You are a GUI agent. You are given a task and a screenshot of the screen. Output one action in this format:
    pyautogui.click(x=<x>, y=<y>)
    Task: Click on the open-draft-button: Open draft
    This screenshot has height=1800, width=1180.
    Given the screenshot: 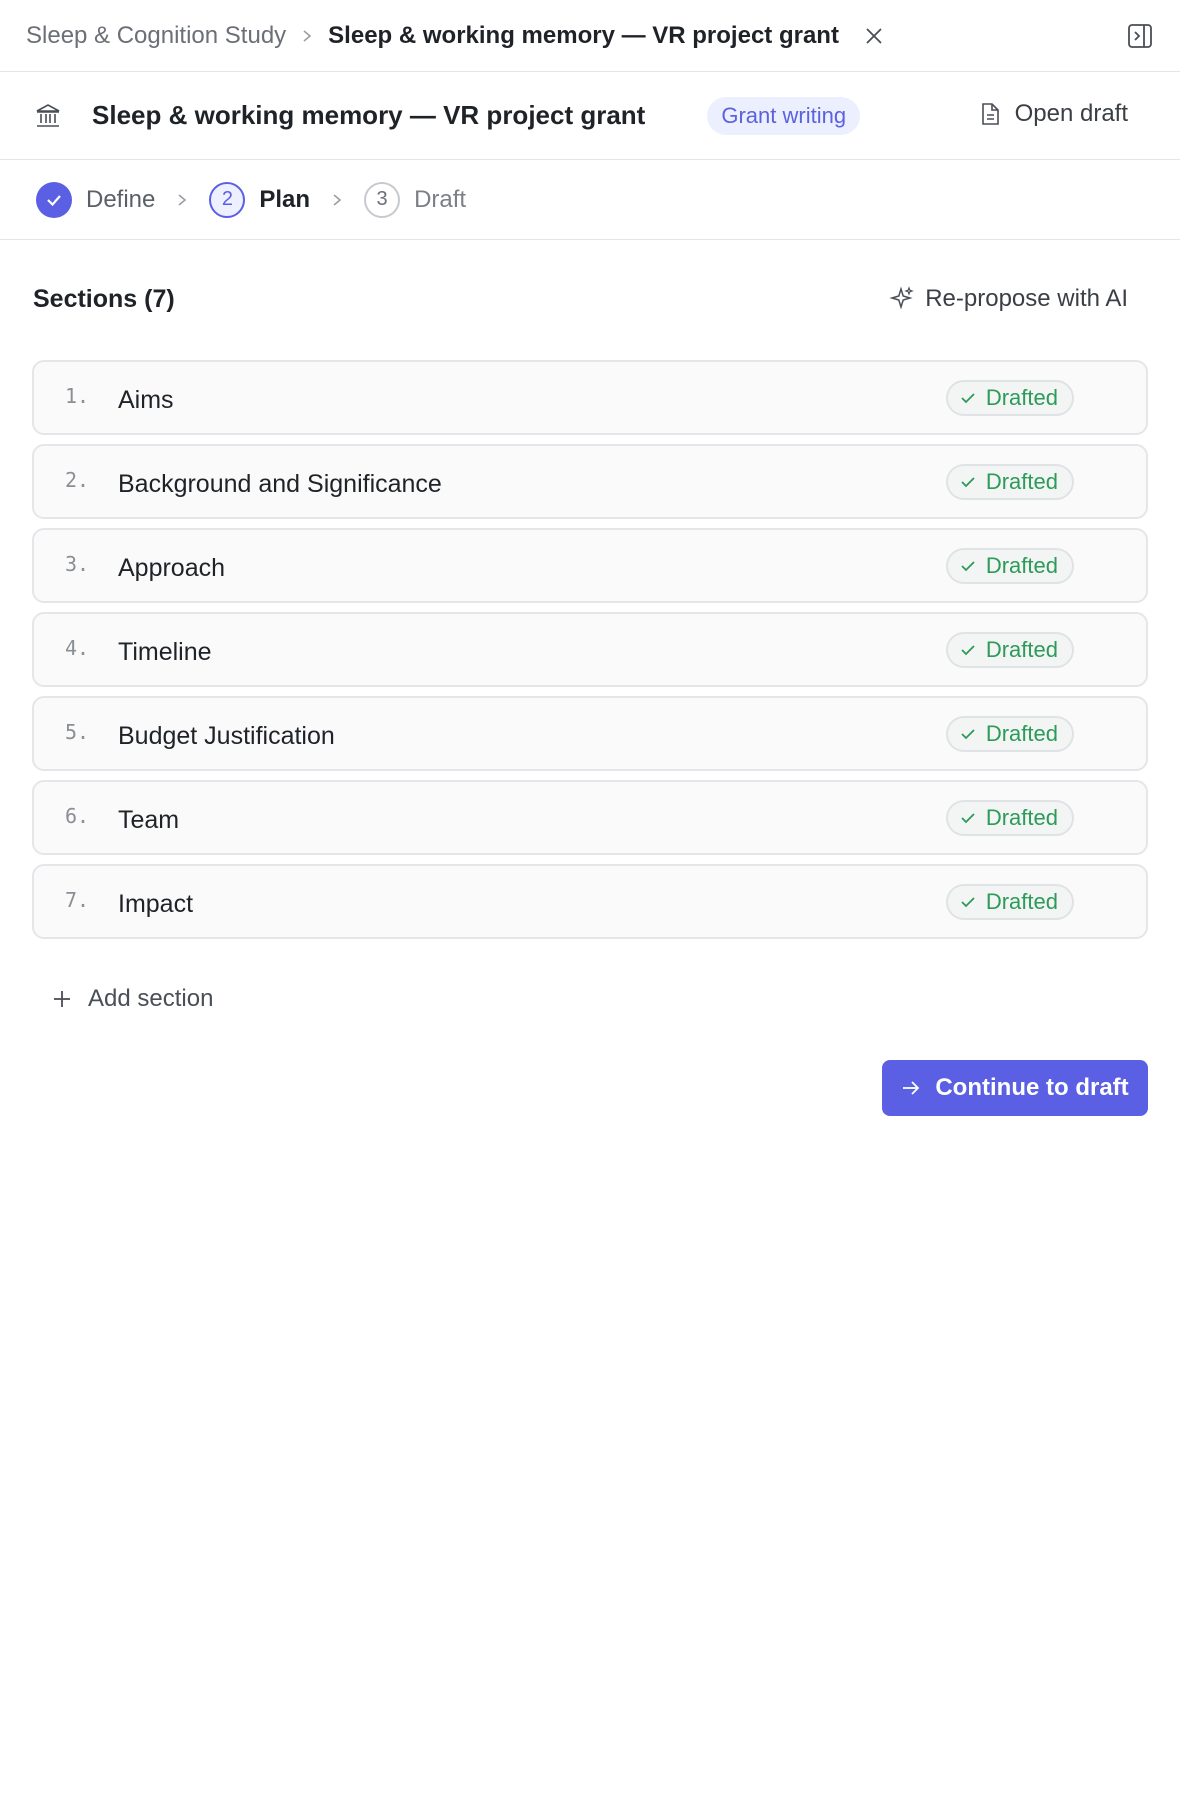 What is the action you would take?
    pyautogui.click(x=1053, y=114)
    